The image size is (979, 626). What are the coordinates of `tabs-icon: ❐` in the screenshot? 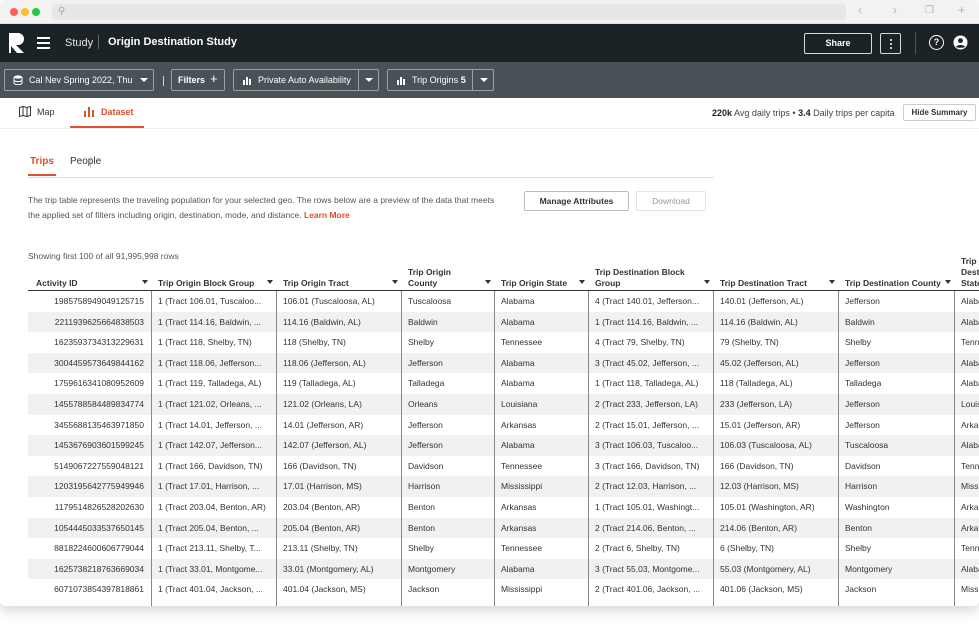 It's located at (929, 10).